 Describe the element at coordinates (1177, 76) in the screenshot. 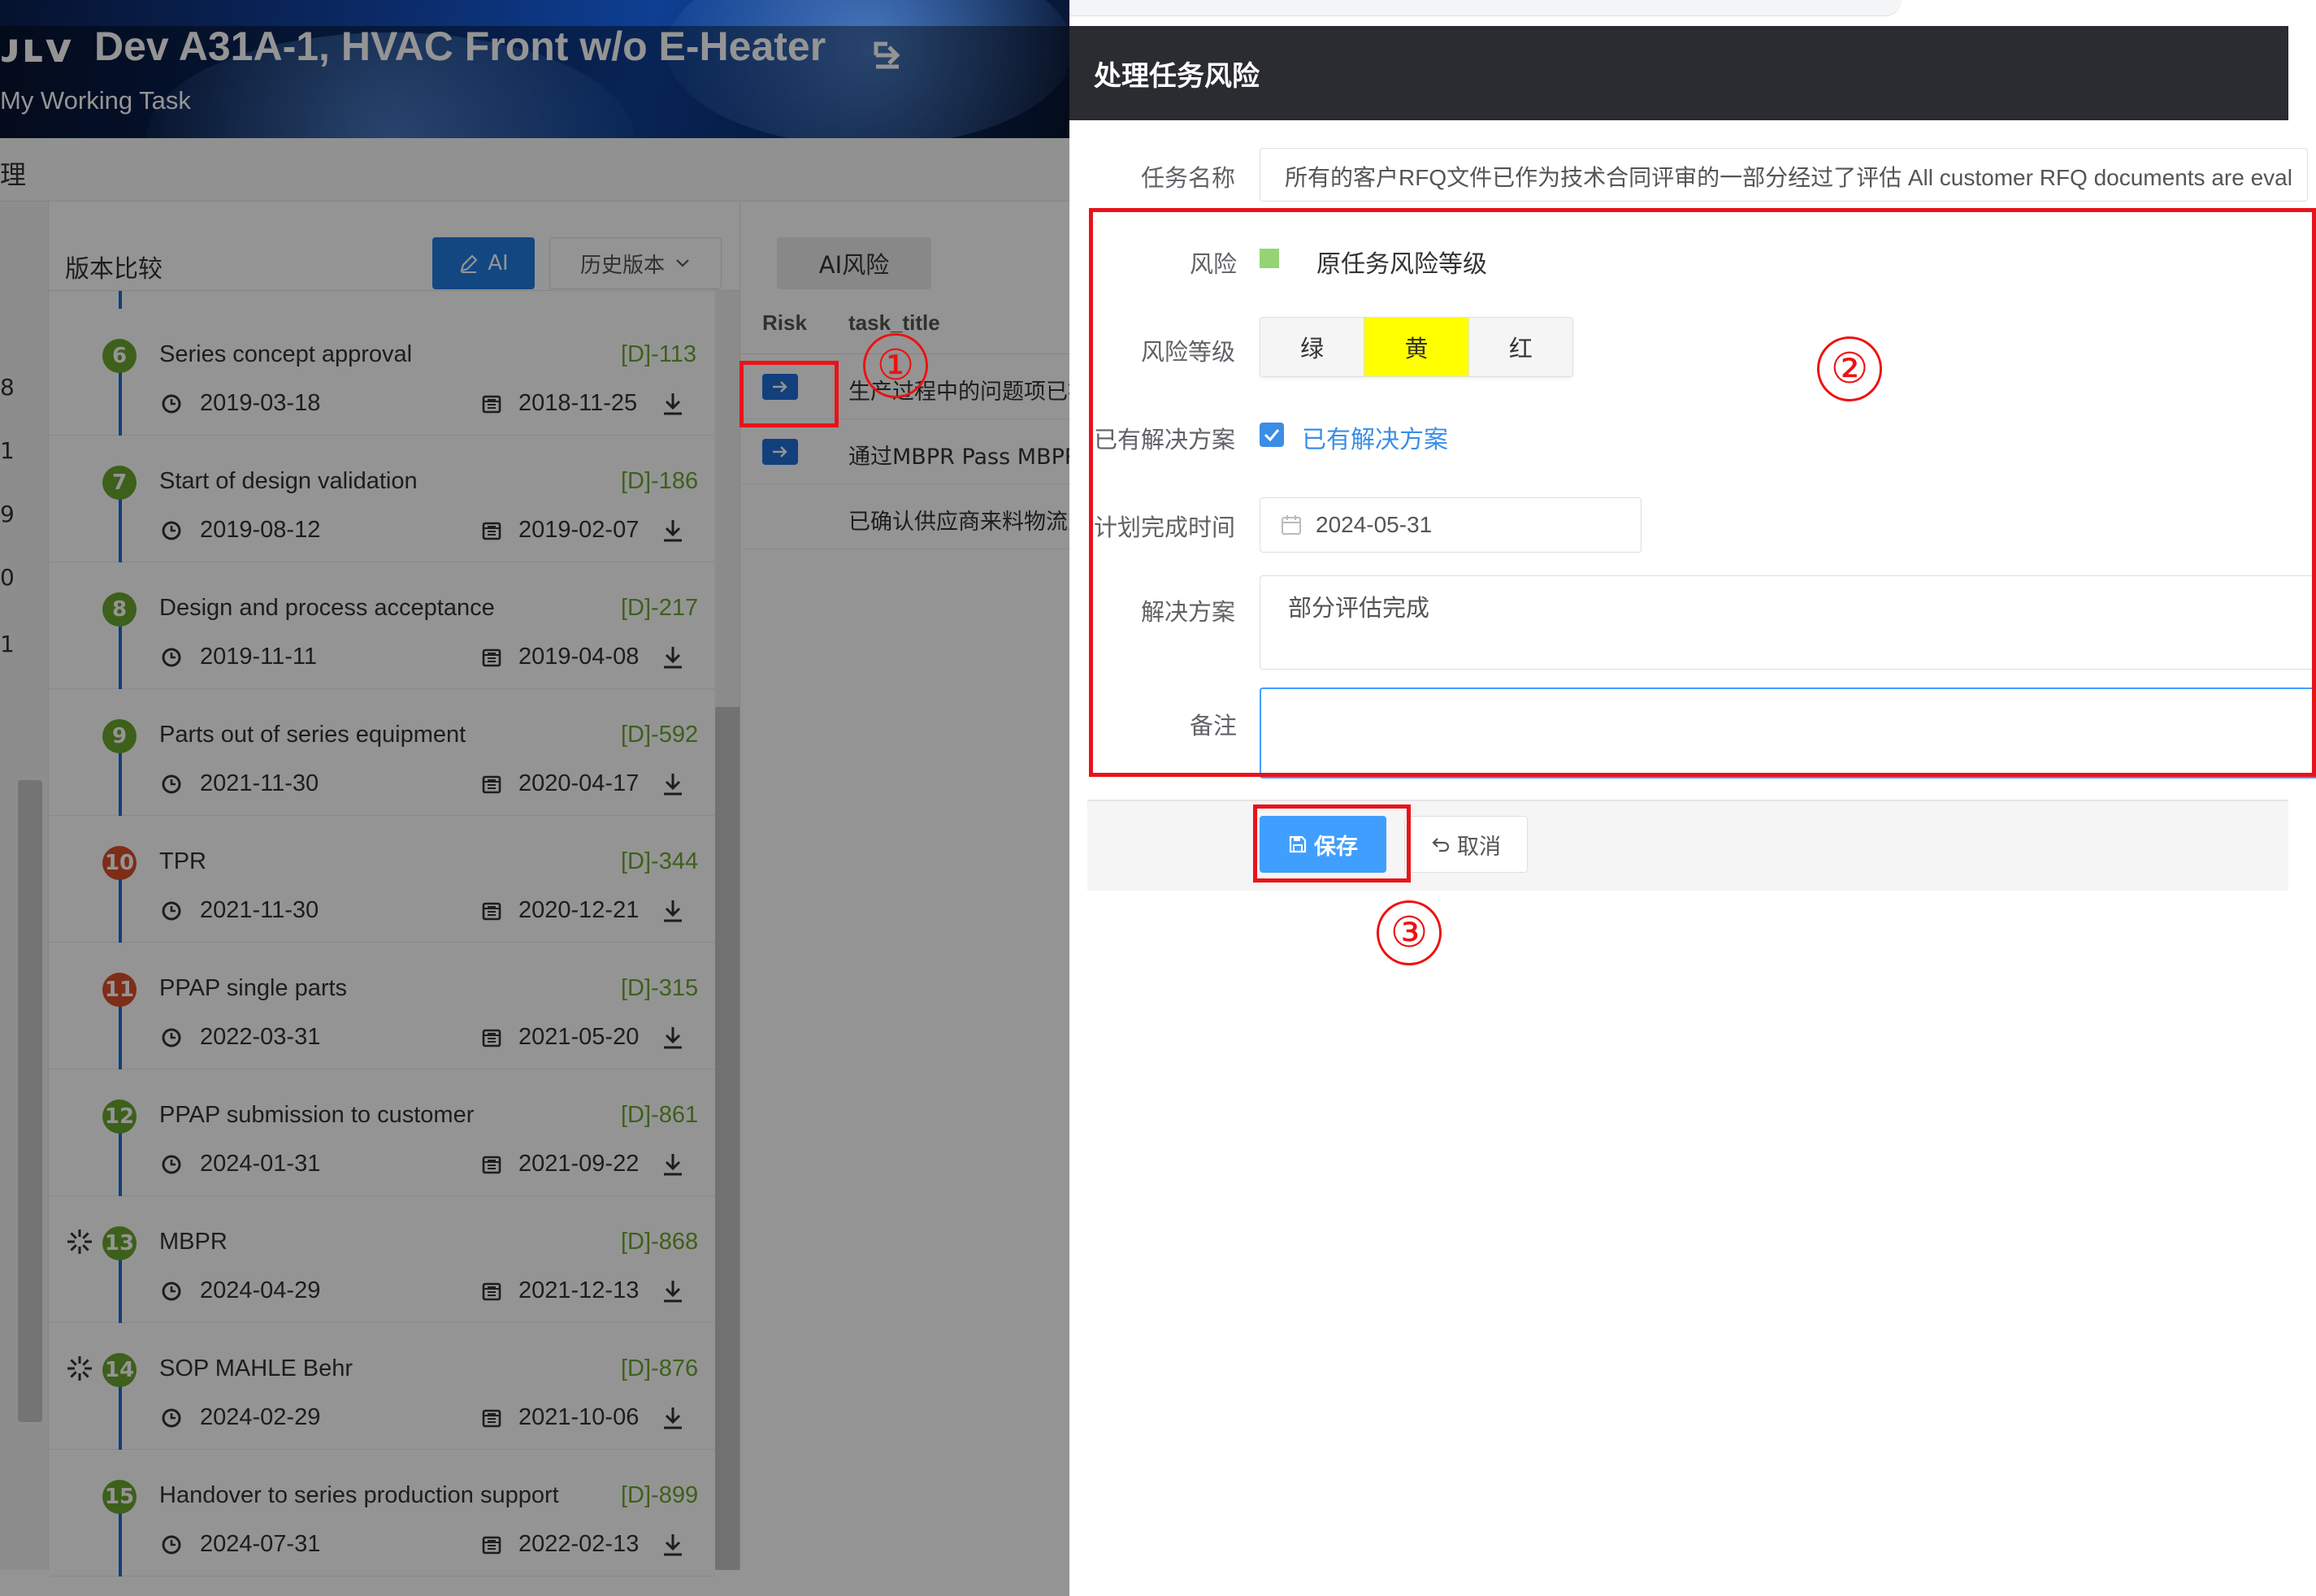

I see `drawer-title: 处理任务风险` at that location.